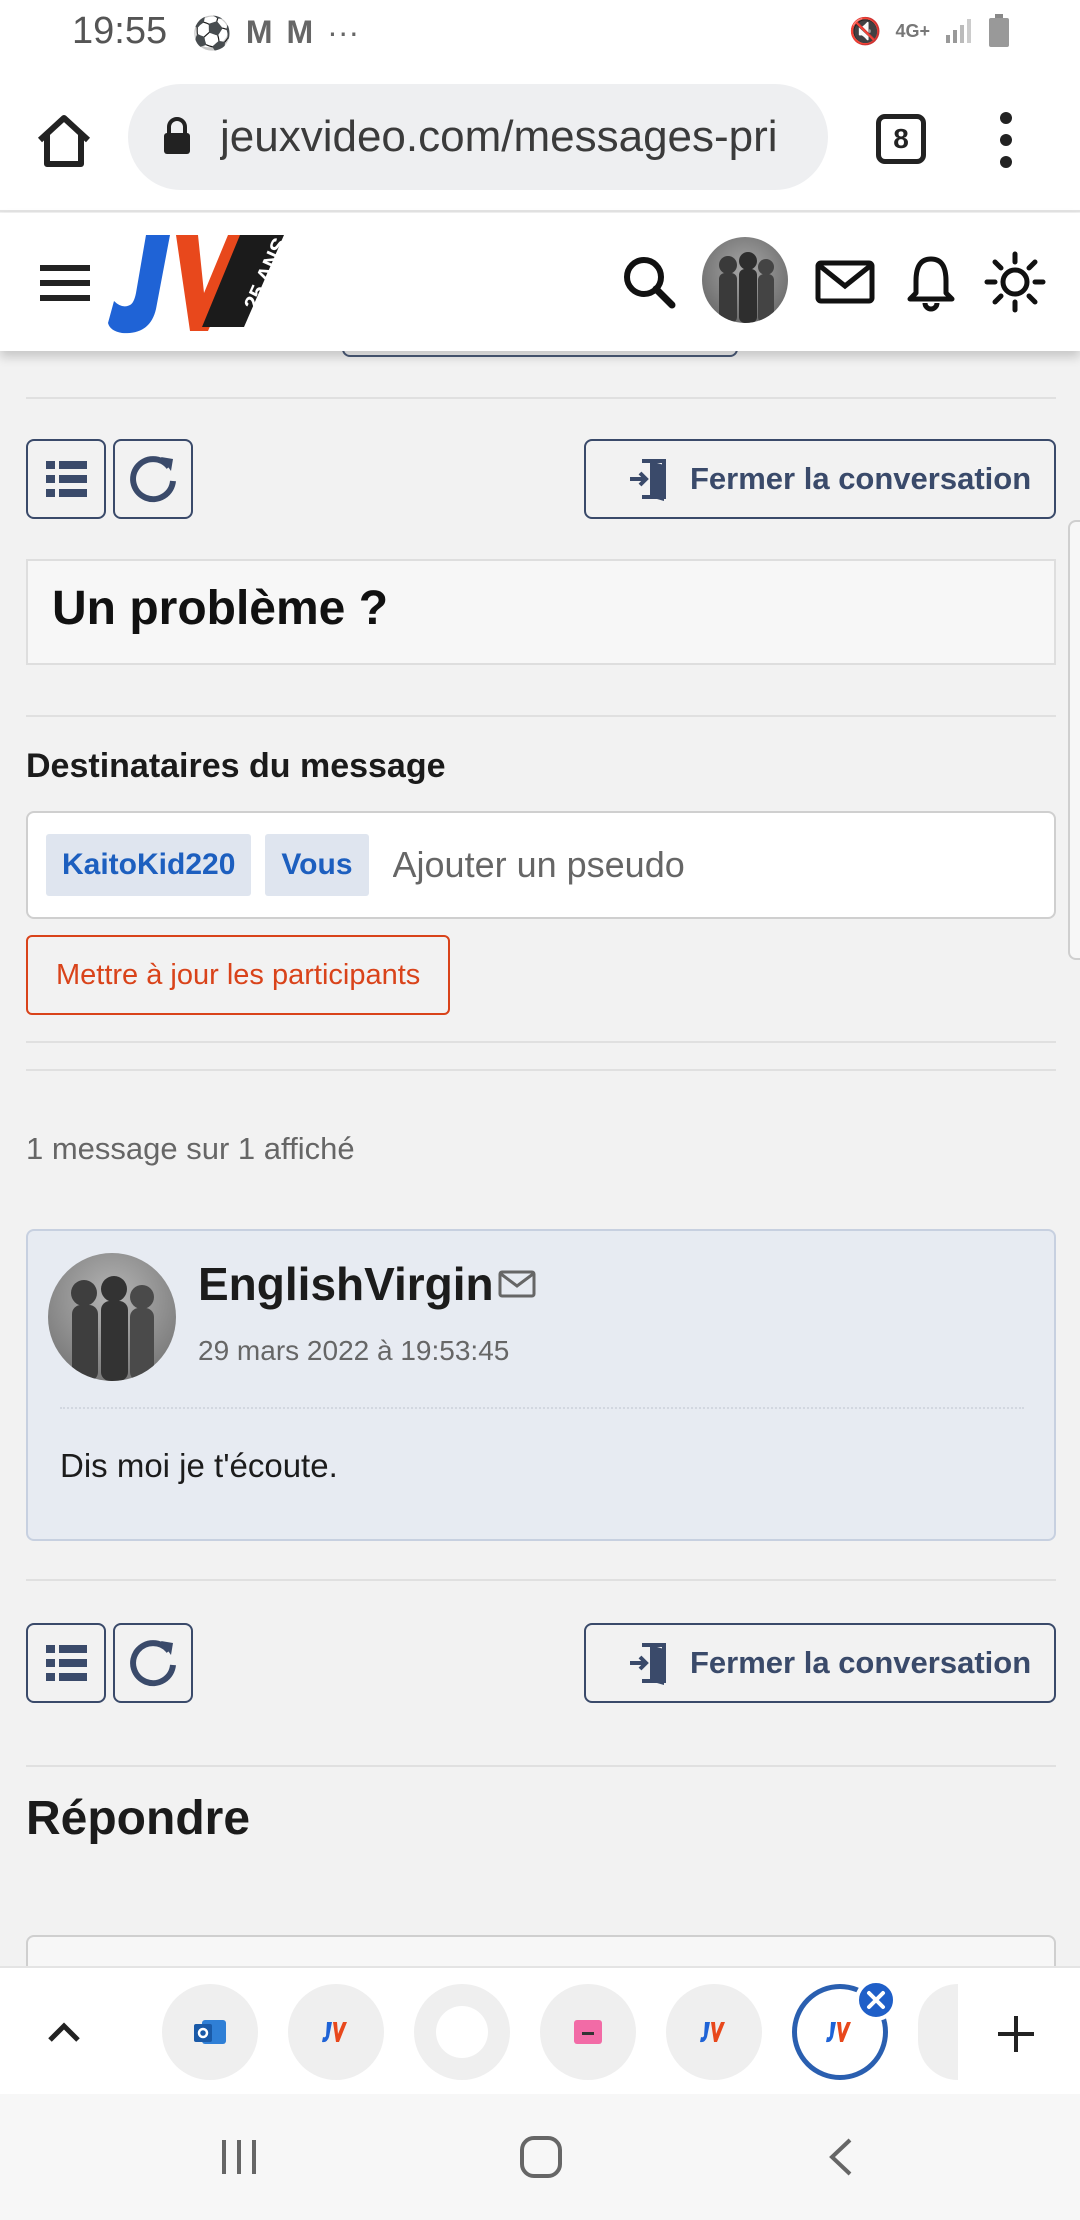 The height and width of the screenshot is (2220, 1080). I want to click on conversation-title: Un problème ?, so click(220, 608).